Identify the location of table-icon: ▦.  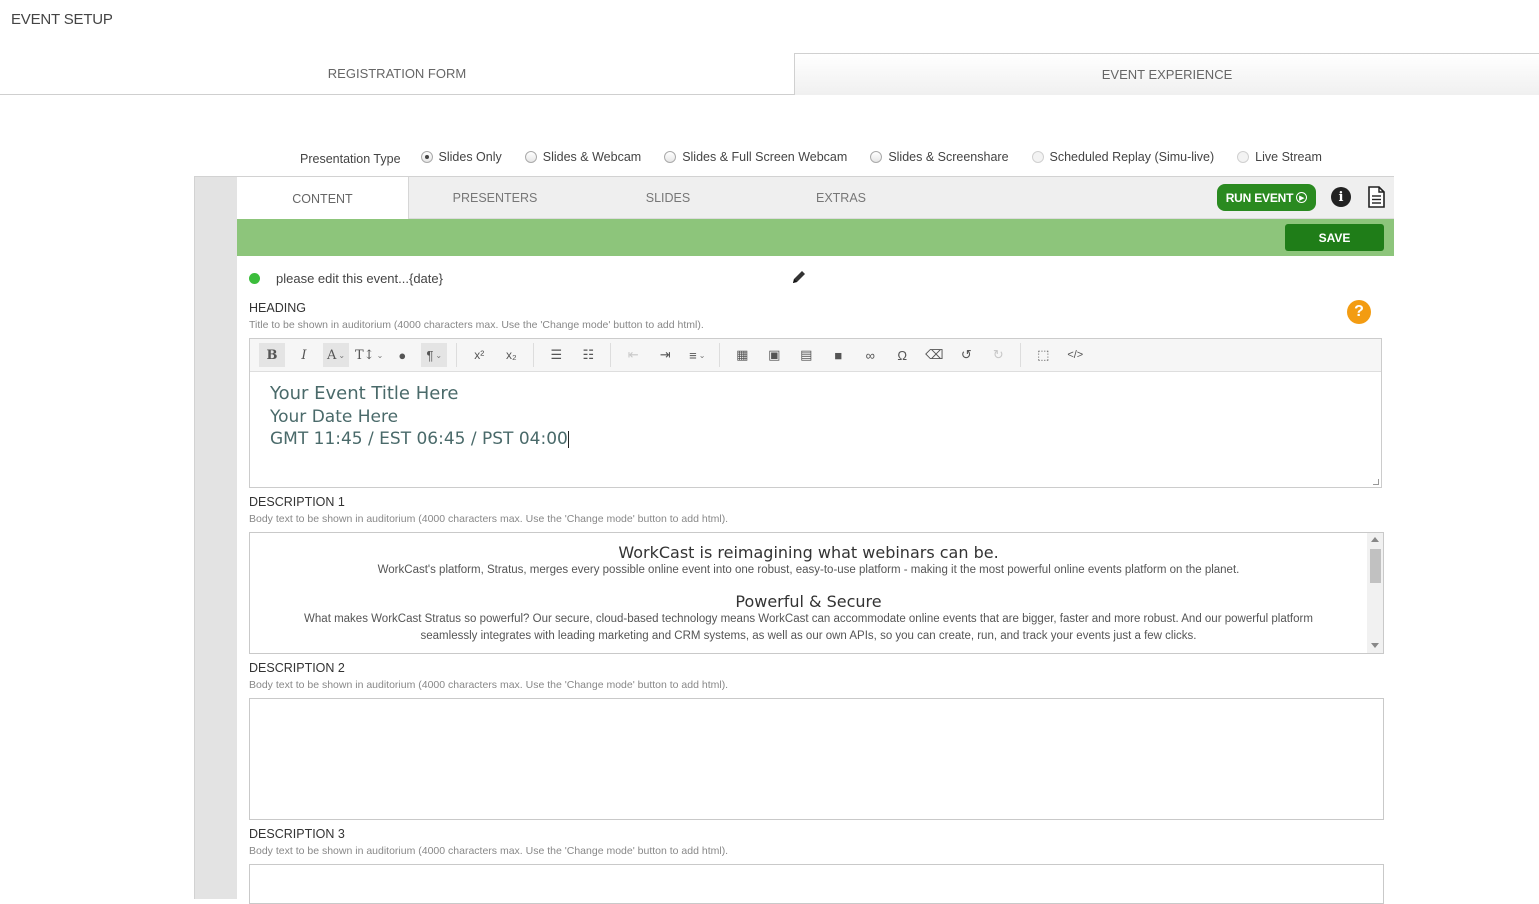
(742, 355).